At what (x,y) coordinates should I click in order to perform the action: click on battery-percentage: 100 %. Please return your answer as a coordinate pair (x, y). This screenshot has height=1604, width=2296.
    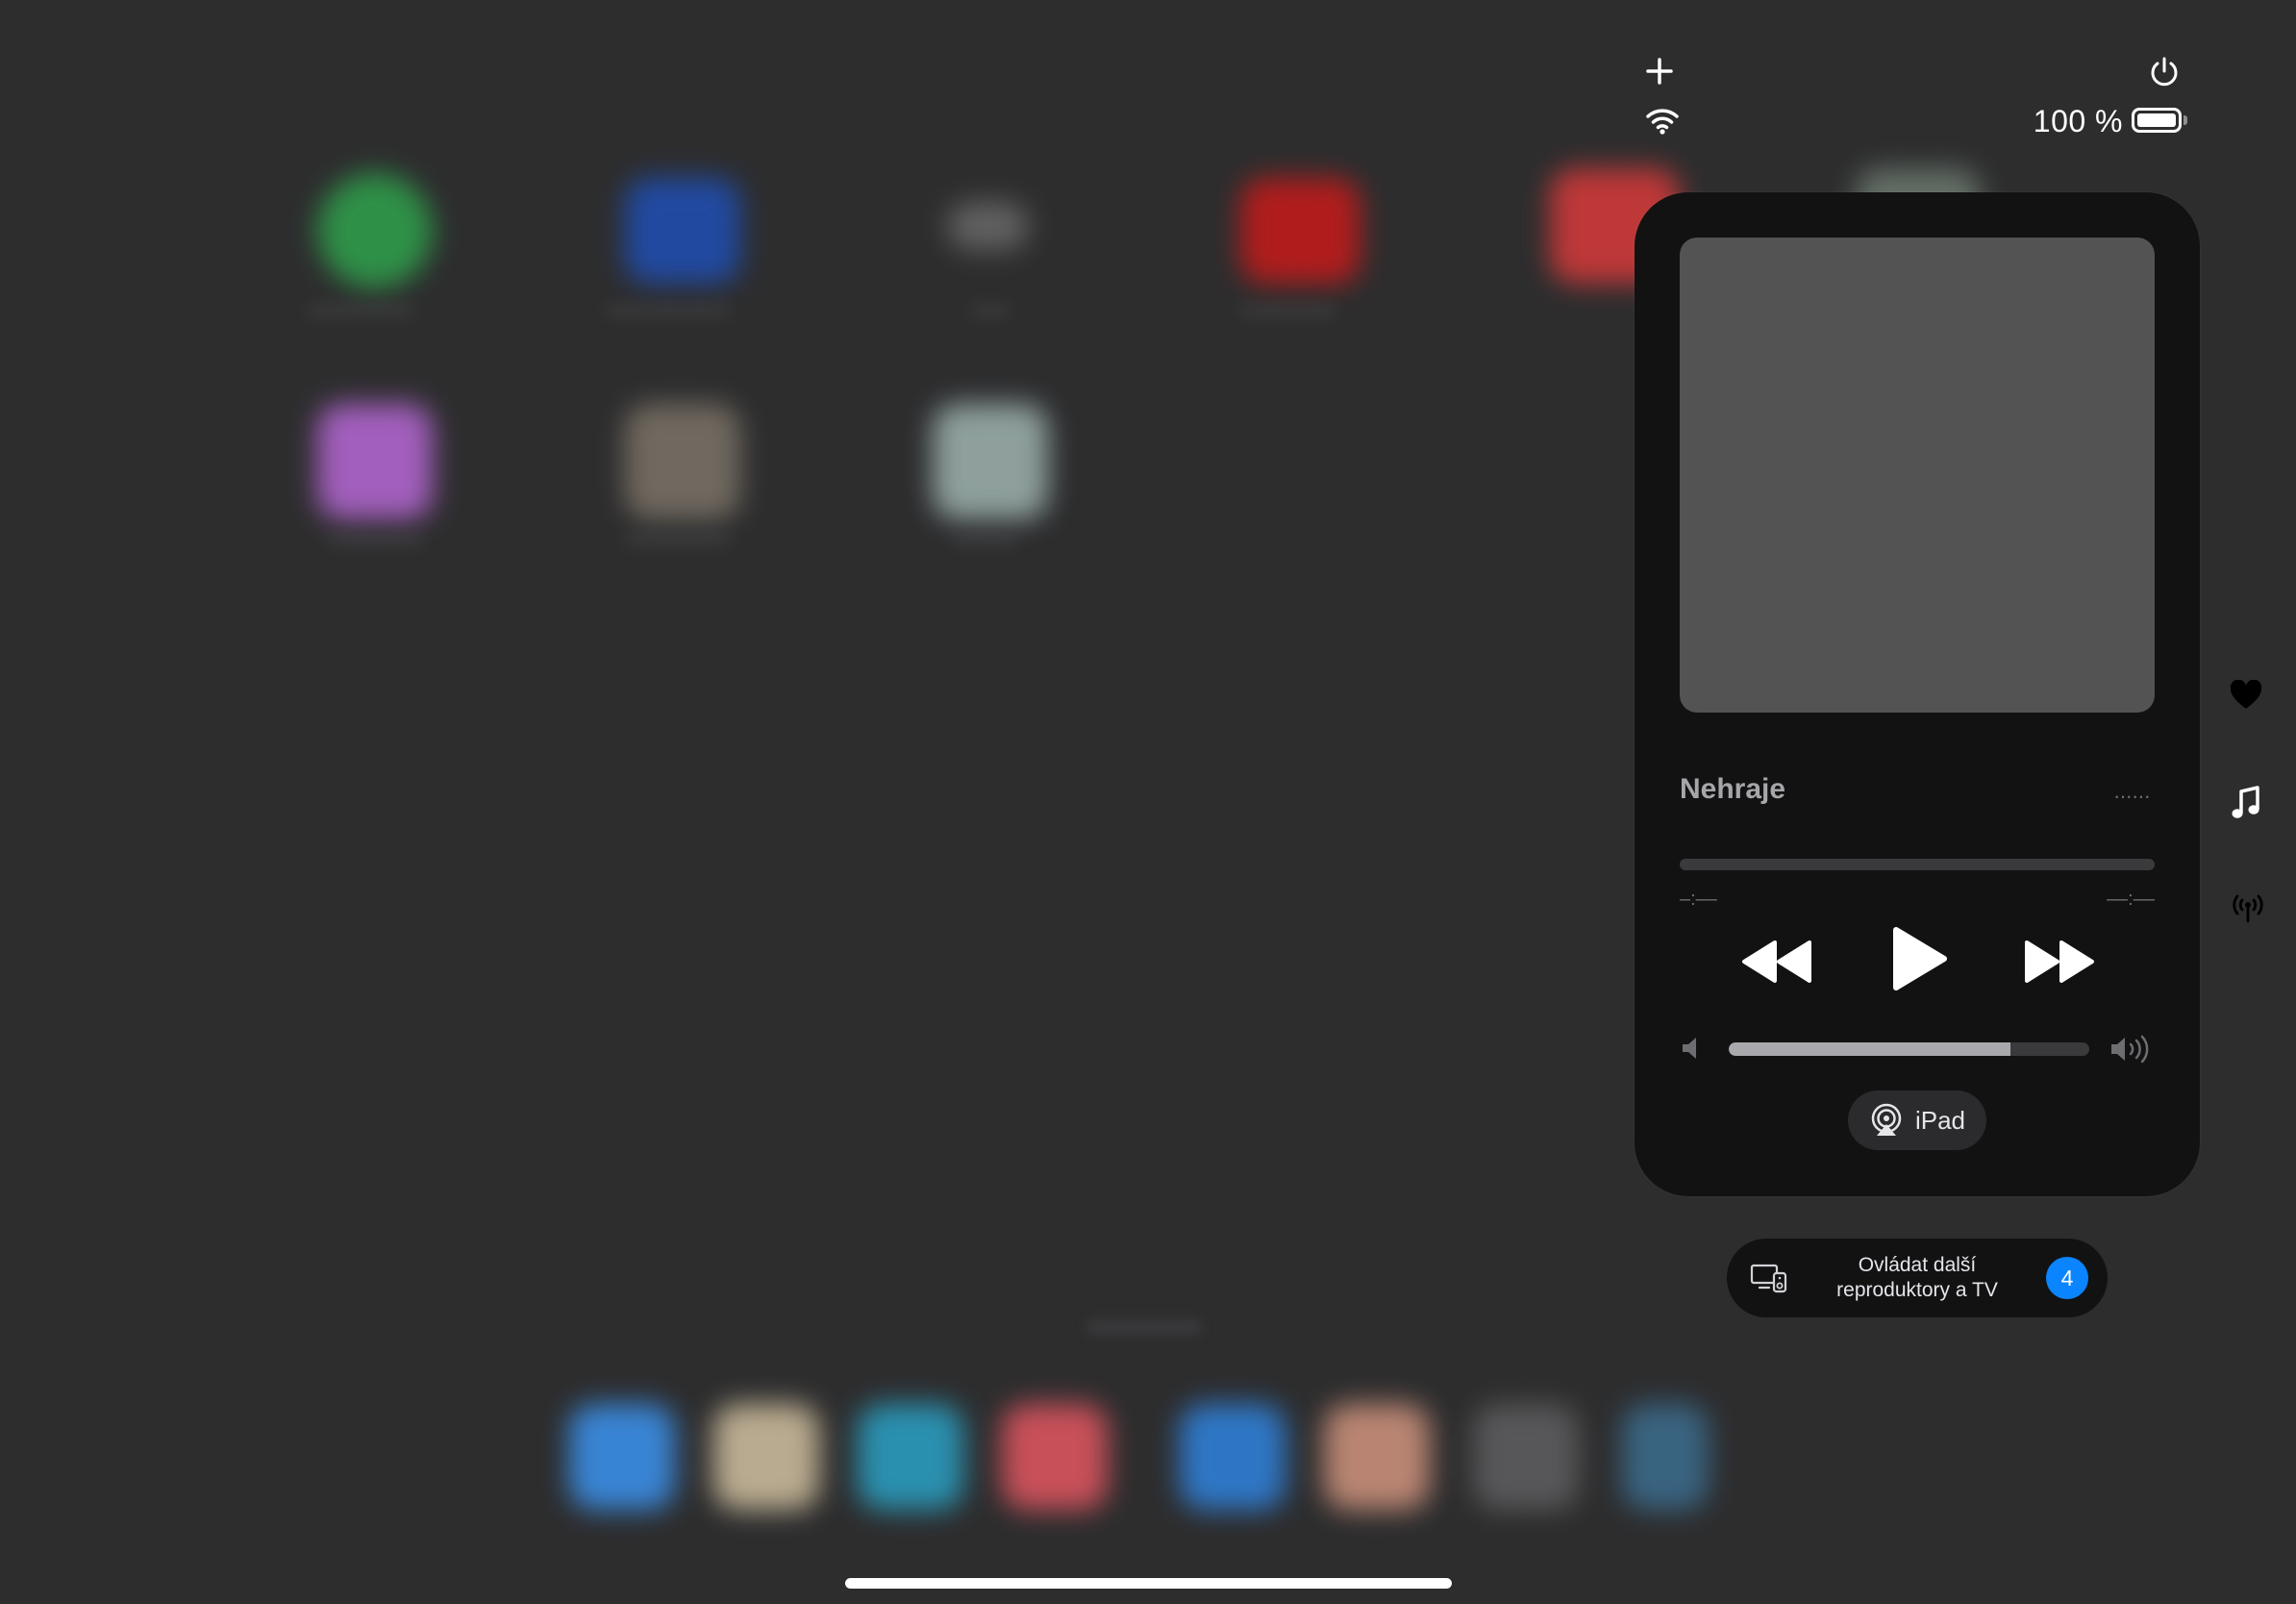
    Looking at the image, I should click on (2078, 121).